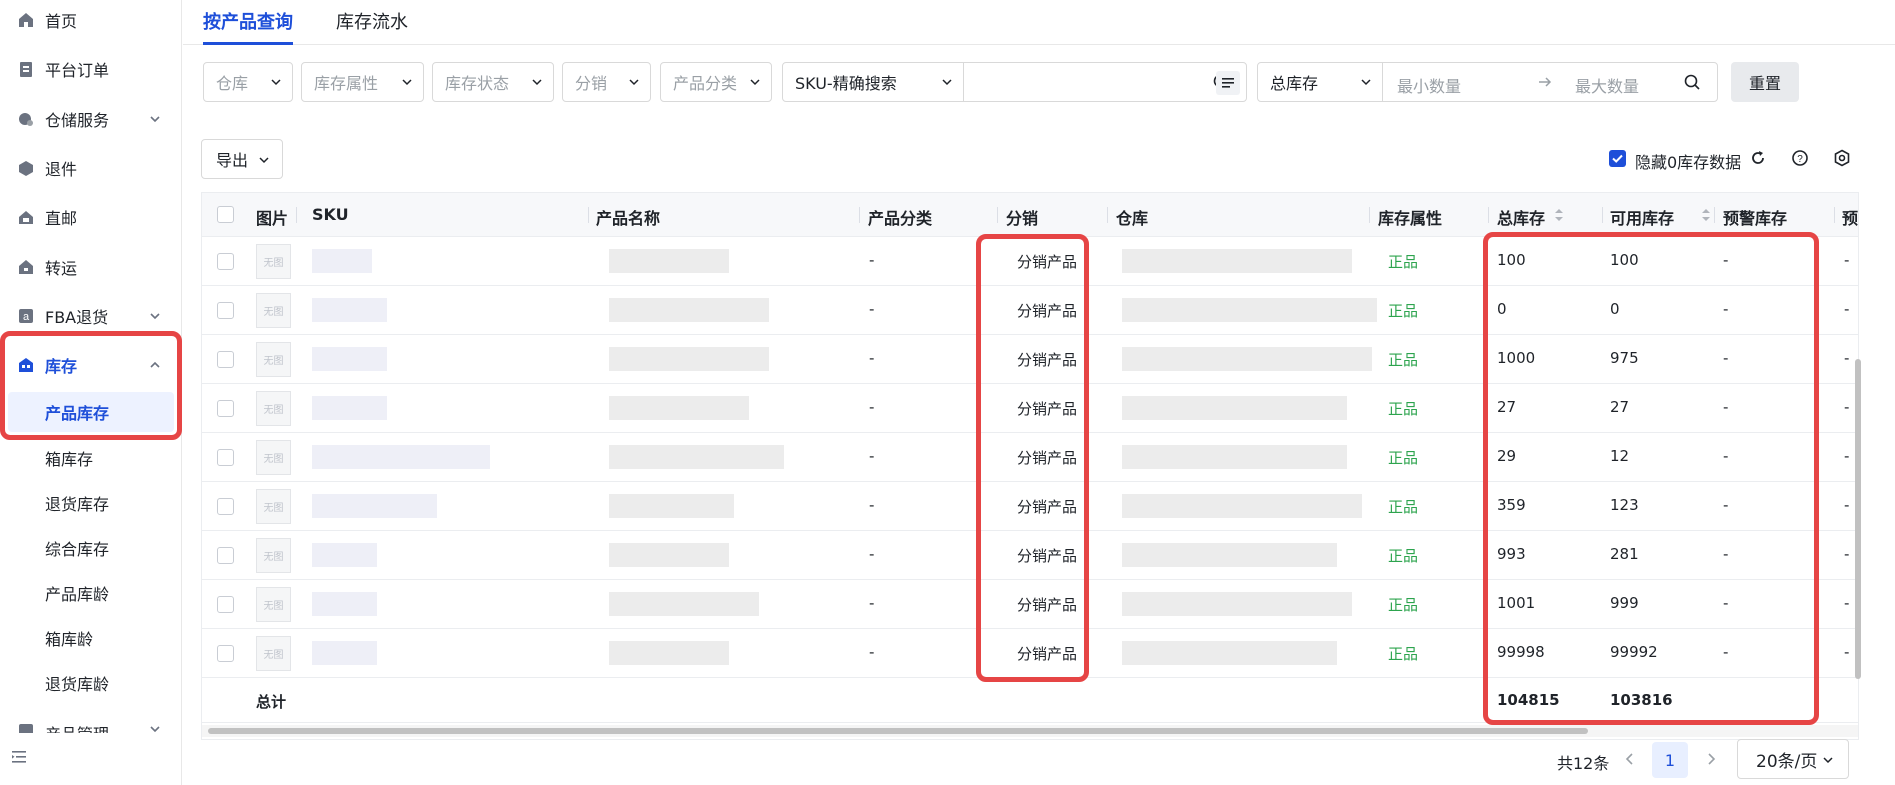  Describe the element at coordinates (77, 317) in the screenshot. I see `sidebar-item-label: FBA退货` at that location.